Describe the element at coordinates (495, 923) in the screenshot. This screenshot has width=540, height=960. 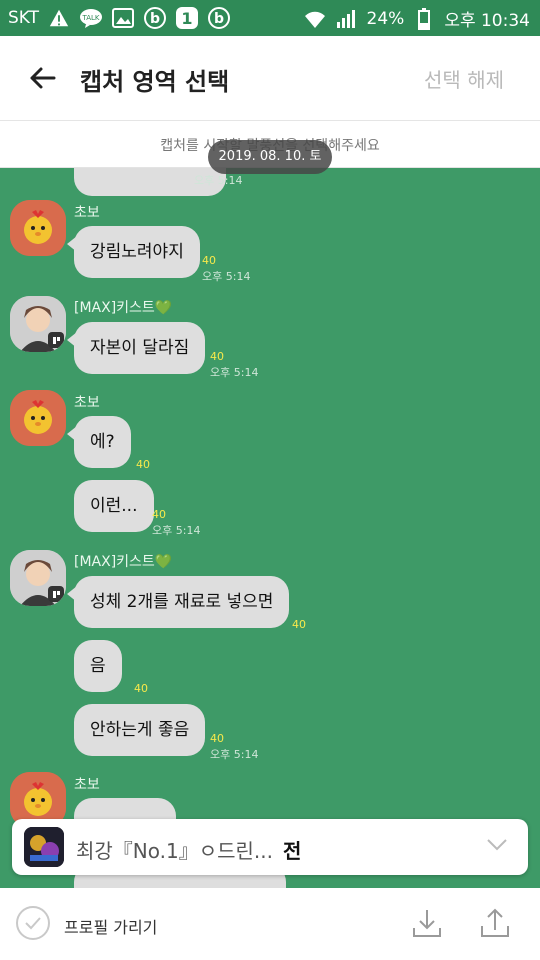
I see `share-icon` at that location.